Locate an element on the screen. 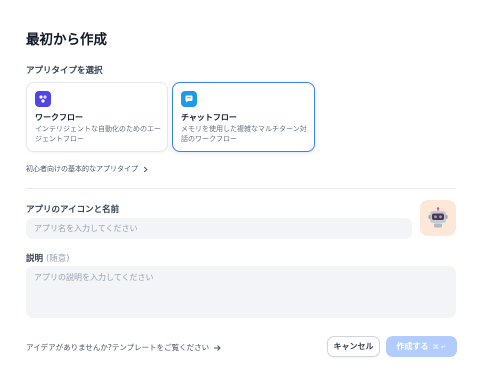  create-button: 作成する ⌘ ↵ is located at coordinates (421, 346).